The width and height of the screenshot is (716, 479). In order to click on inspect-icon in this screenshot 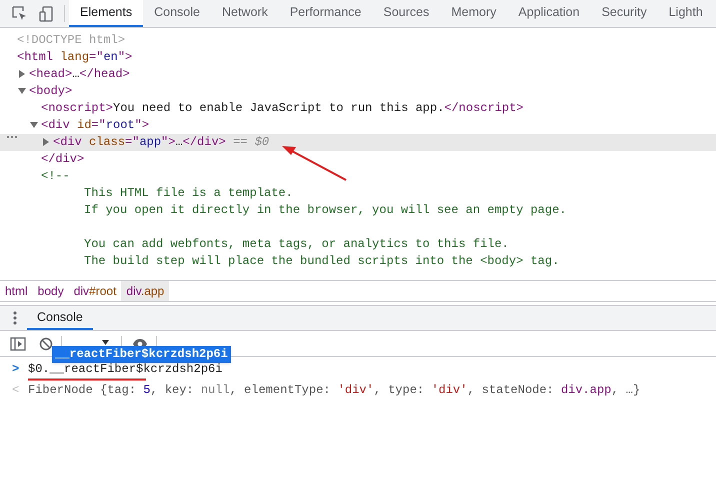, I will do `click(19, 13)`.